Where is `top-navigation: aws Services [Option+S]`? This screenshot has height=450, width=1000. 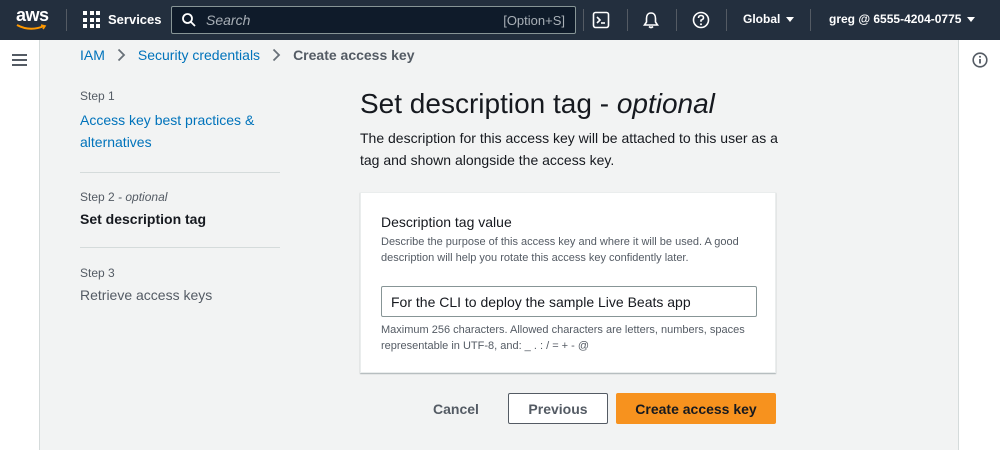 top-navigation: aws Services [Option+S] is located at coordinates (500, 20).